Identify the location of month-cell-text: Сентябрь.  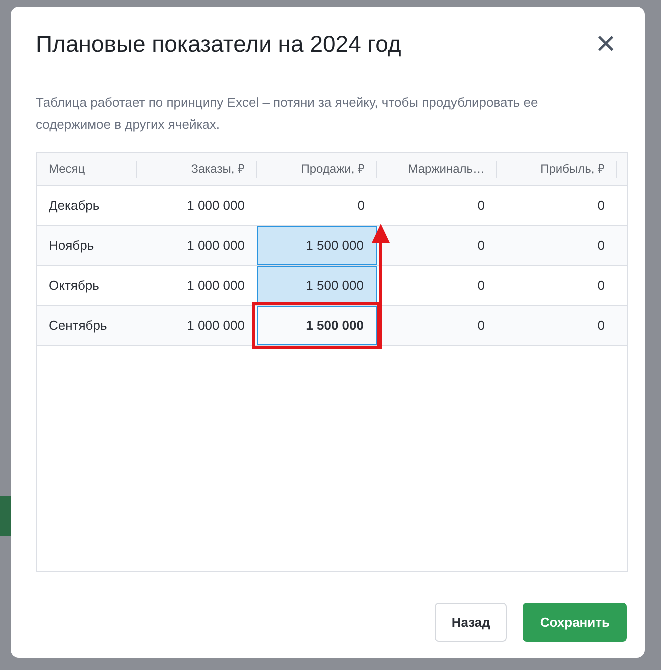
(78, 325).